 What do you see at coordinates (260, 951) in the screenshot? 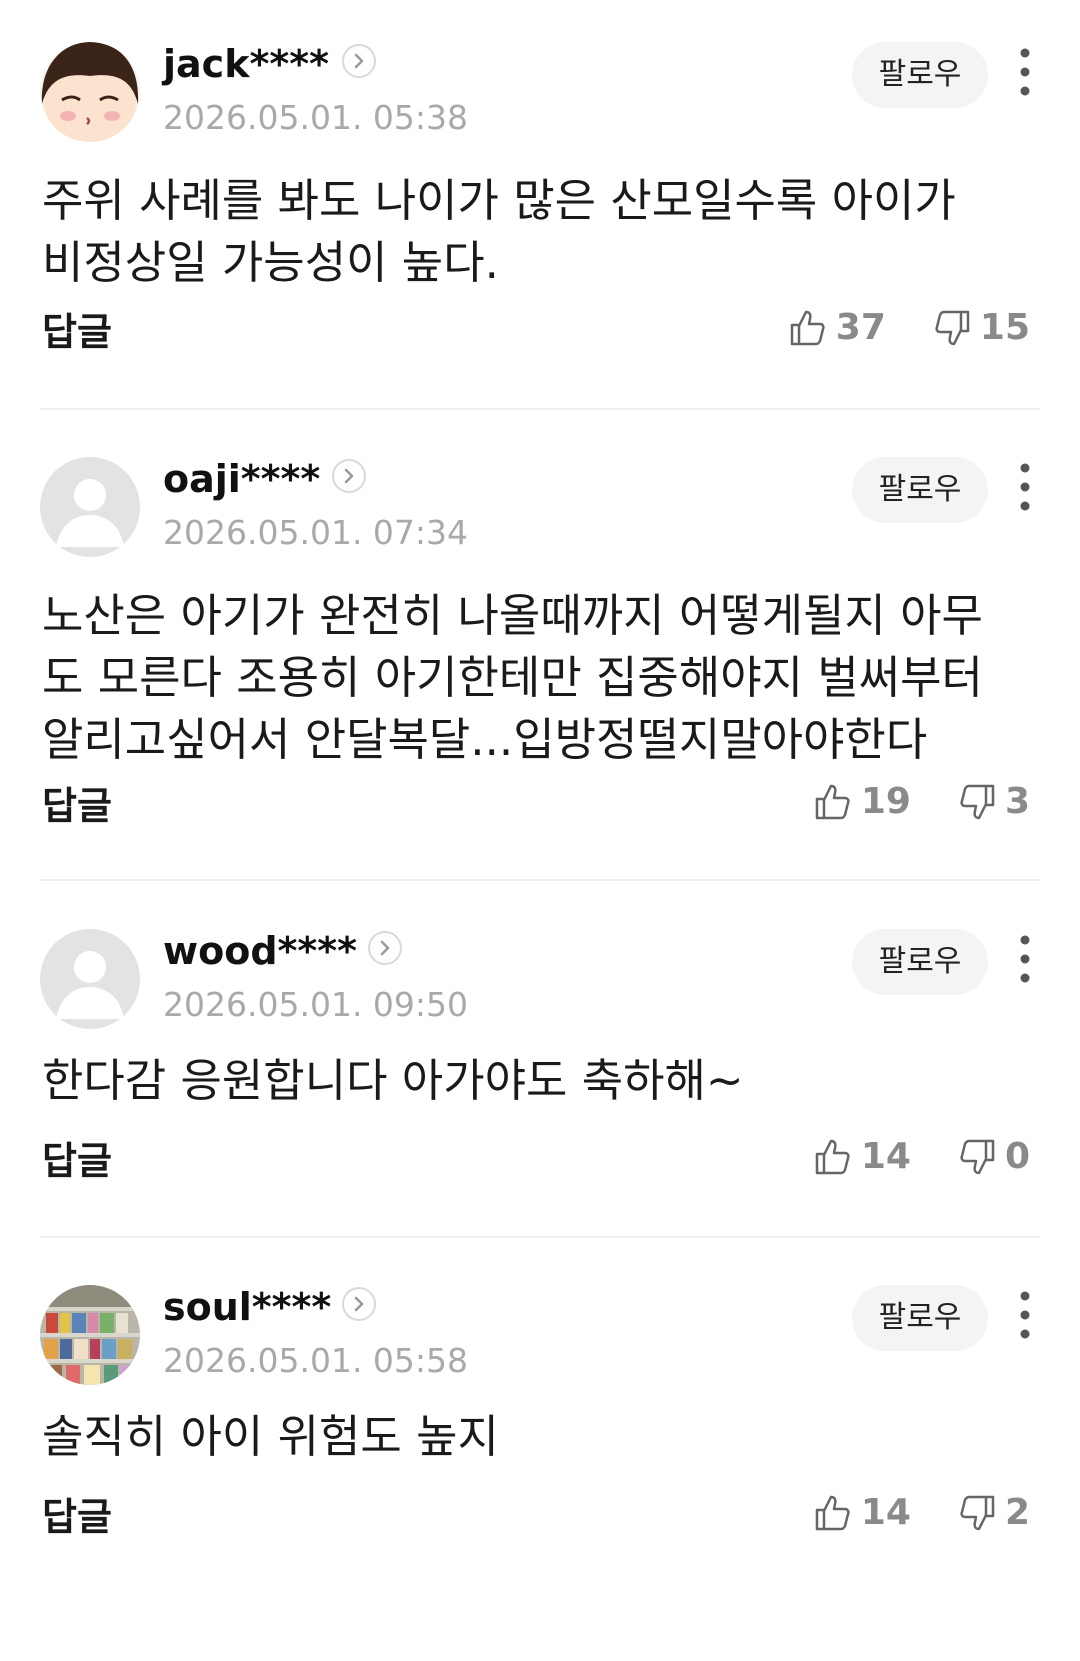
I see `username: wood****` at bounding box center [260, 951].